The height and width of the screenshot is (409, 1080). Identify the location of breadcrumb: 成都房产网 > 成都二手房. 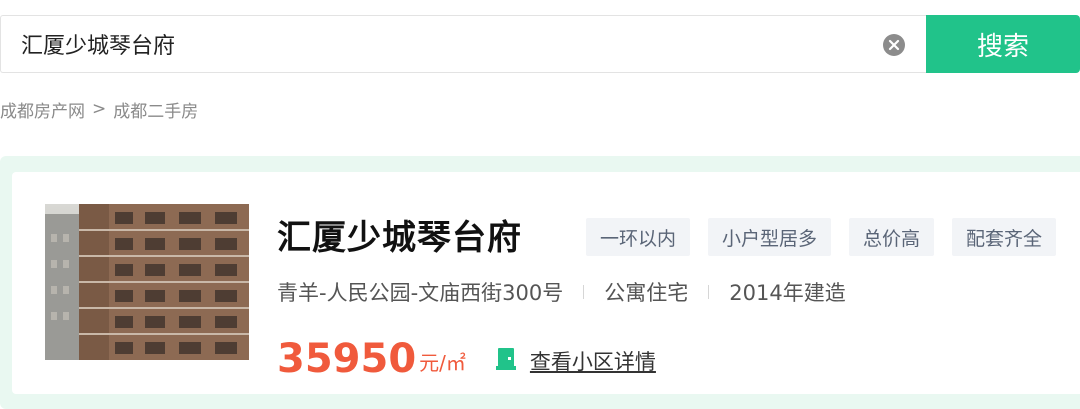
(99, 109).